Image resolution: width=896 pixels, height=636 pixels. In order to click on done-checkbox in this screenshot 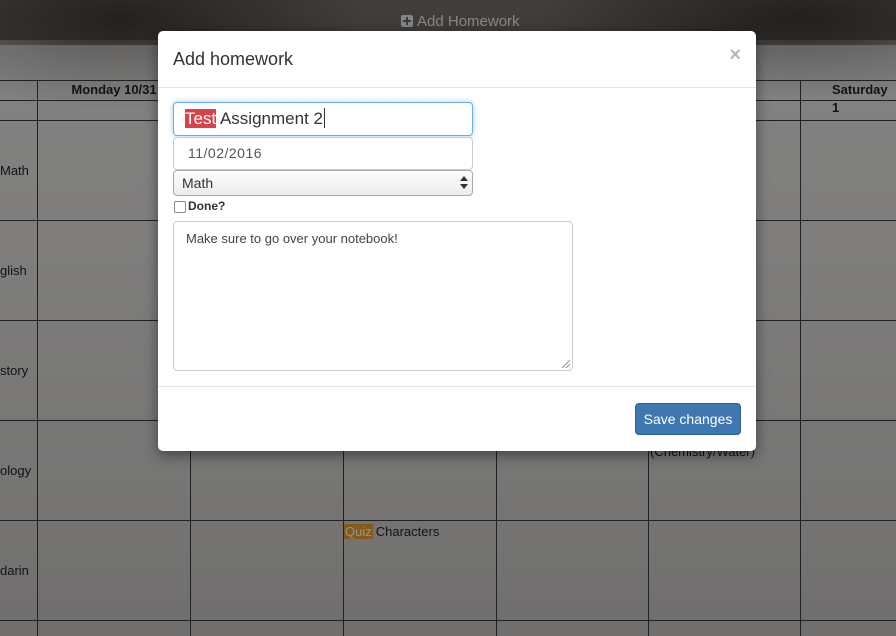, I will do `click(180, 207)`.